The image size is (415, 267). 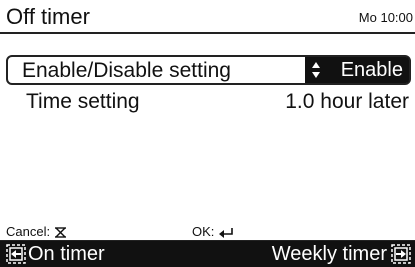 What do you see at coordinates (371, 70) in the screenshot?
I see `enable-disable-value: Enable` at bounding box center [371, 70].